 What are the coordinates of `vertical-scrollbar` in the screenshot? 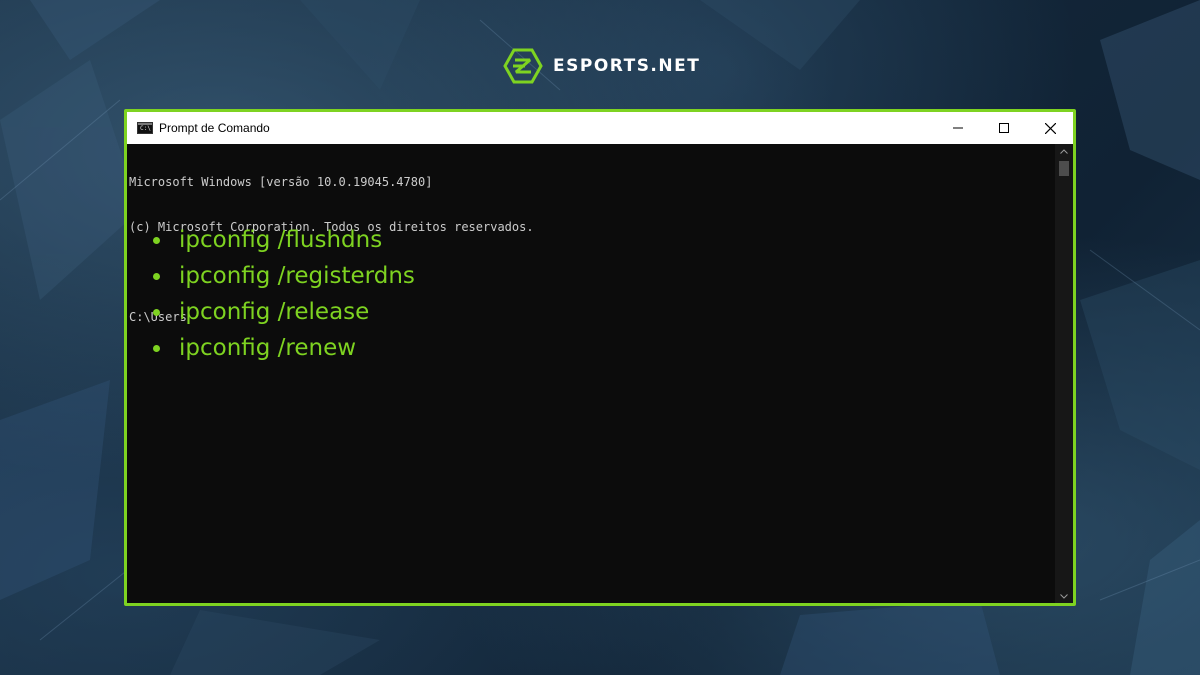 It's located at (1064, 373).